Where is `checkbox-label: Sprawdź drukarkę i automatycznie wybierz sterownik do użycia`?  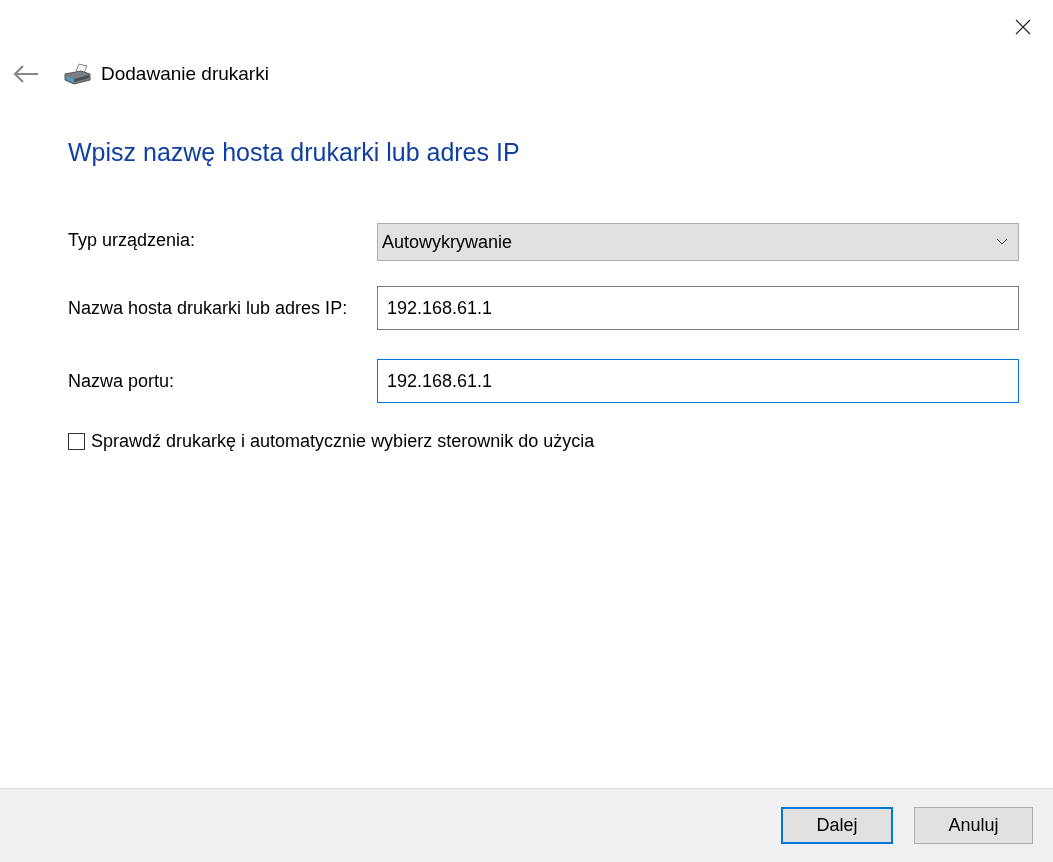 checkbox-label: Sprawdź drukarkę i automatycznie wybierz sterownik do użycia is located at coordinates (343, 441).